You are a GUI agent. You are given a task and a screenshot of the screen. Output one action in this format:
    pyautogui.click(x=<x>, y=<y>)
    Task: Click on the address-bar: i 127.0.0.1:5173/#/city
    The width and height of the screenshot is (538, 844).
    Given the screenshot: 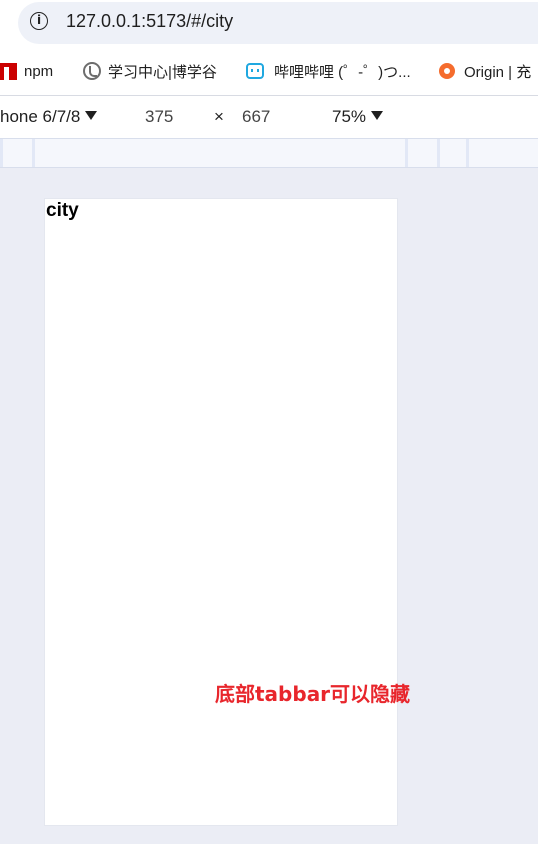 What is the action you would take?
    pyautogui.click(x=269, y=23)
    